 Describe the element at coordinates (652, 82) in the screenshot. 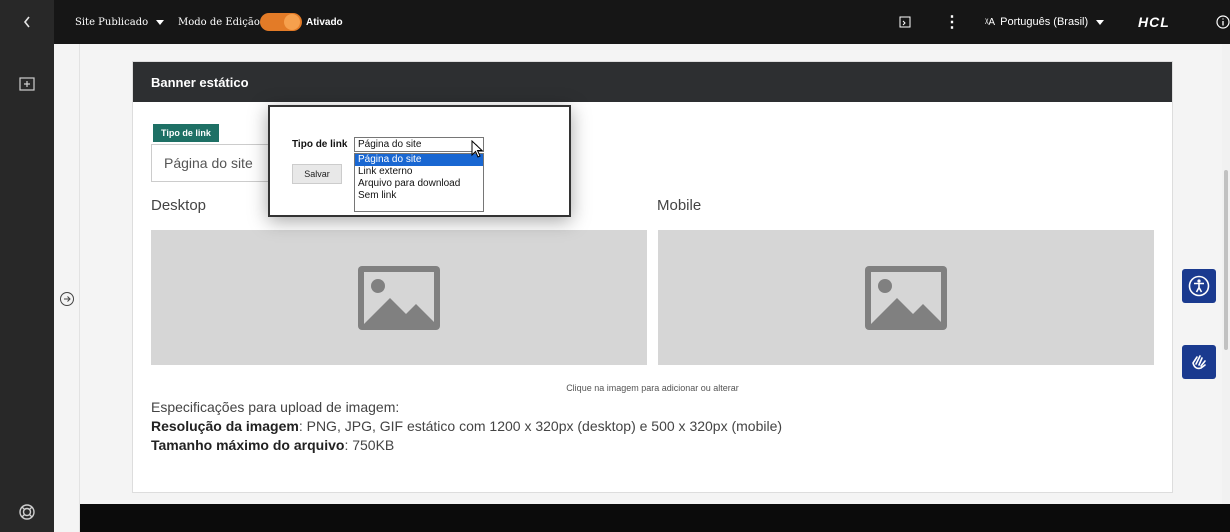

I see `card-title: Banner estático` at that location.